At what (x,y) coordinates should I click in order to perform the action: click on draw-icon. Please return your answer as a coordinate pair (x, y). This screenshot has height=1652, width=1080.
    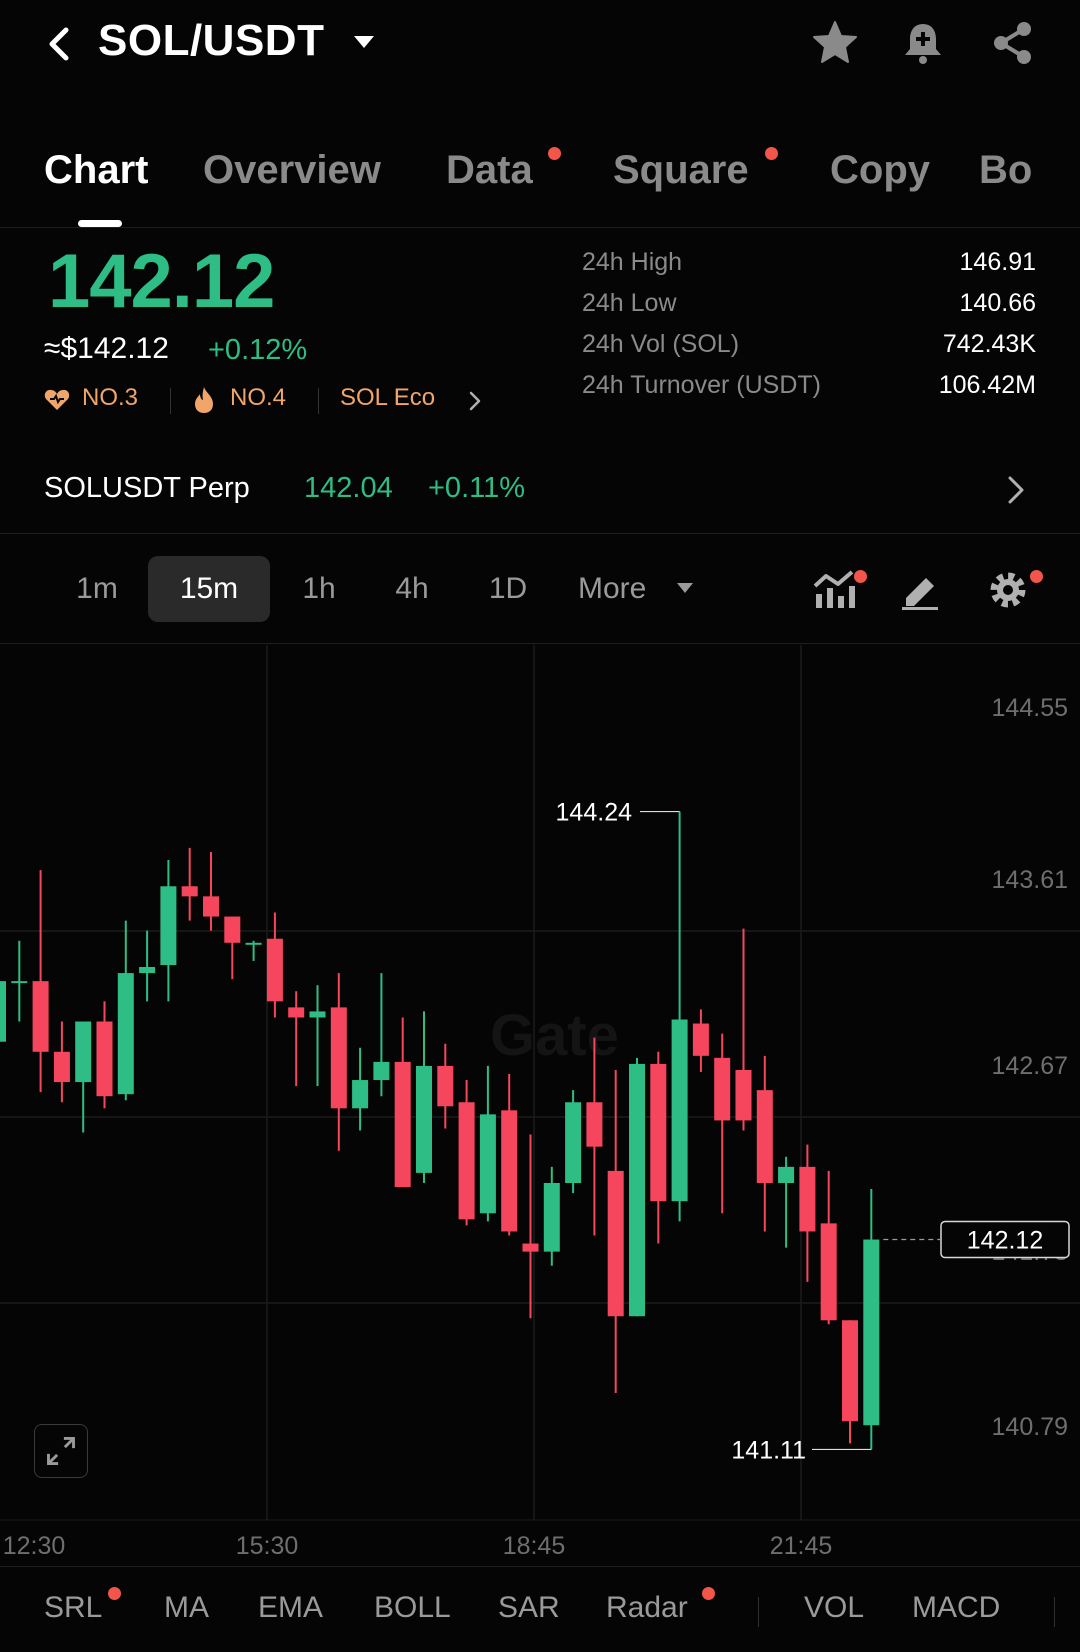
    Looking at the image, I should click on (921, 589).